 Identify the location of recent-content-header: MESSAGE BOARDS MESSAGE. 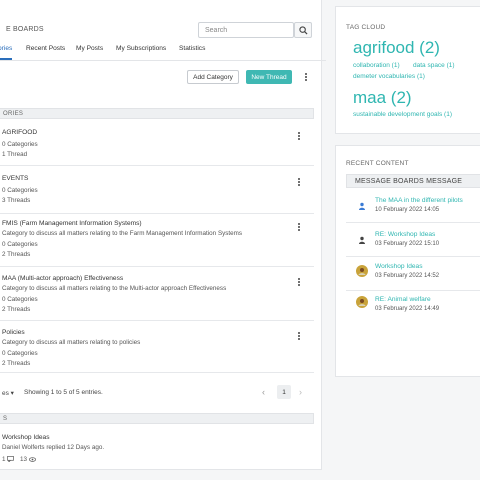
(413, 181).